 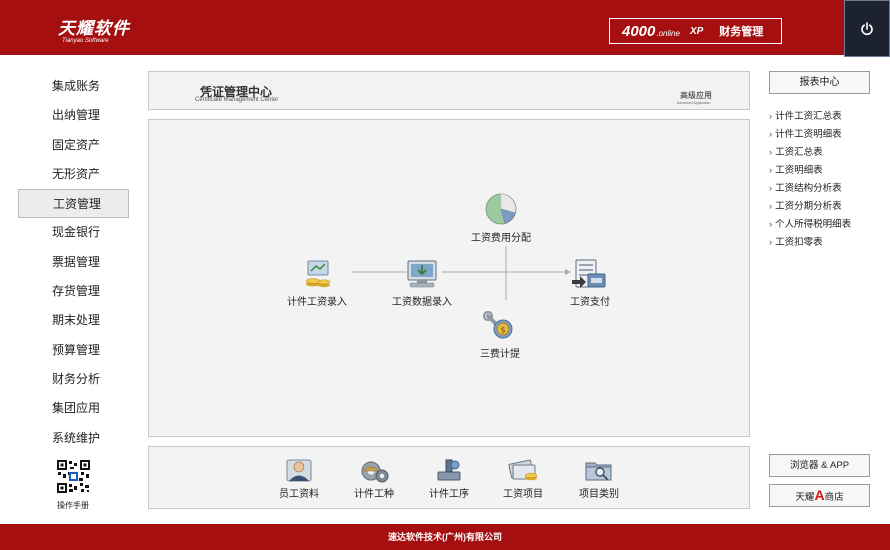 I want to click on wage-data-entry-label: 工资数据录入, so click(x=422, y=302).